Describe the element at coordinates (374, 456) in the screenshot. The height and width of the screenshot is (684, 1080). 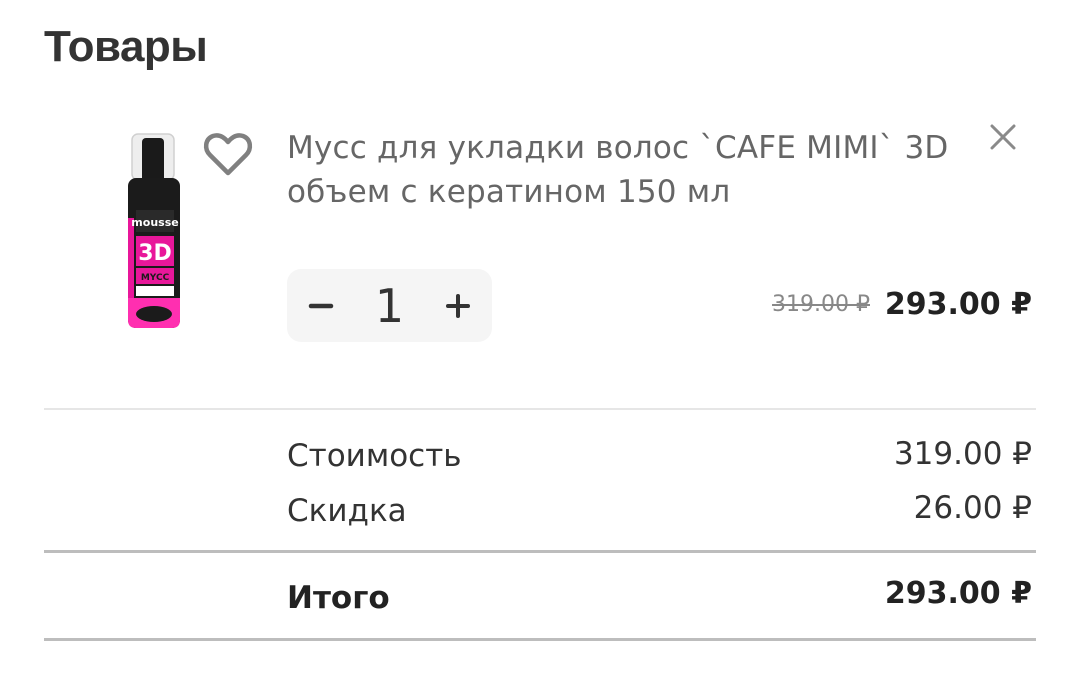
I see `cost-label: Стоимость` at that location.